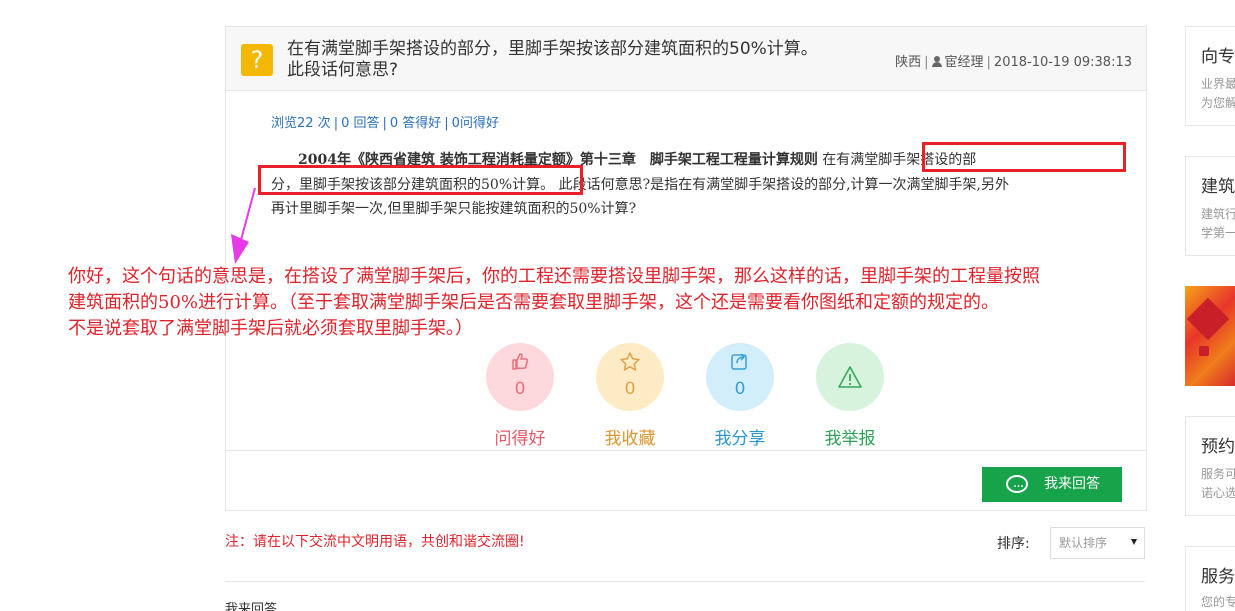 The width and height of the screenshot is (1235, 611). I want to click on good-questions-count: 0问得好, so click(475, 123).